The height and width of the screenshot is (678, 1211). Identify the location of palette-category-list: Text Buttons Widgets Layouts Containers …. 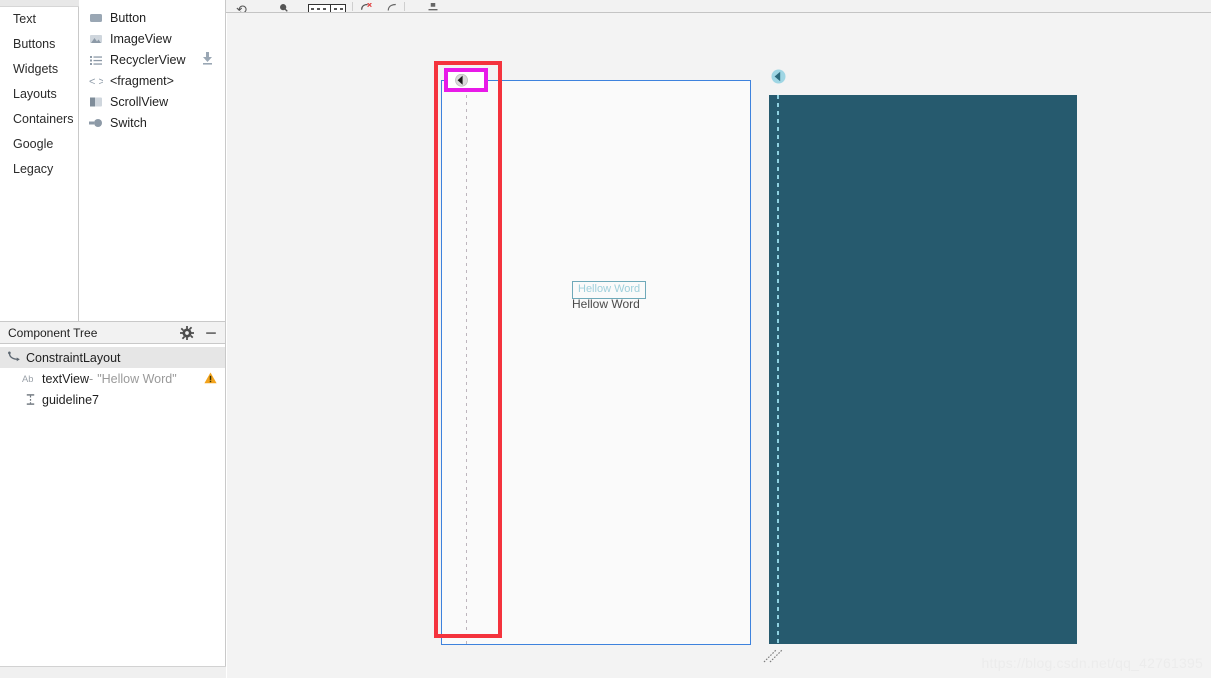
(39, 160).